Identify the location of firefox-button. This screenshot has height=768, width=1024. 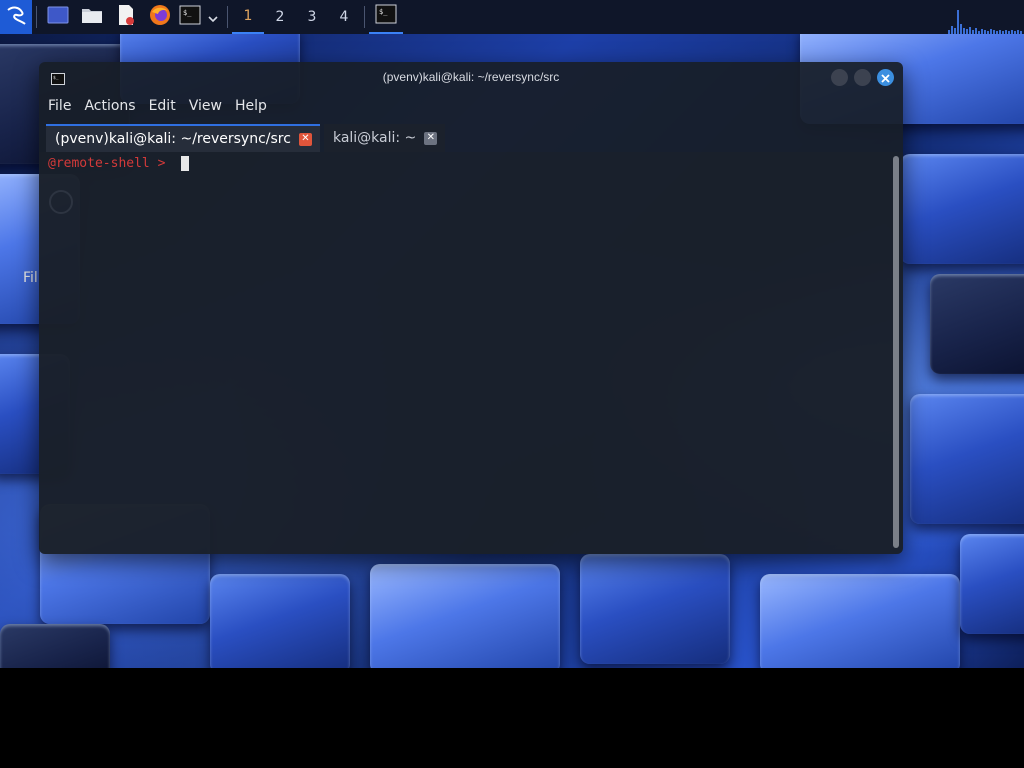
(160, 17).